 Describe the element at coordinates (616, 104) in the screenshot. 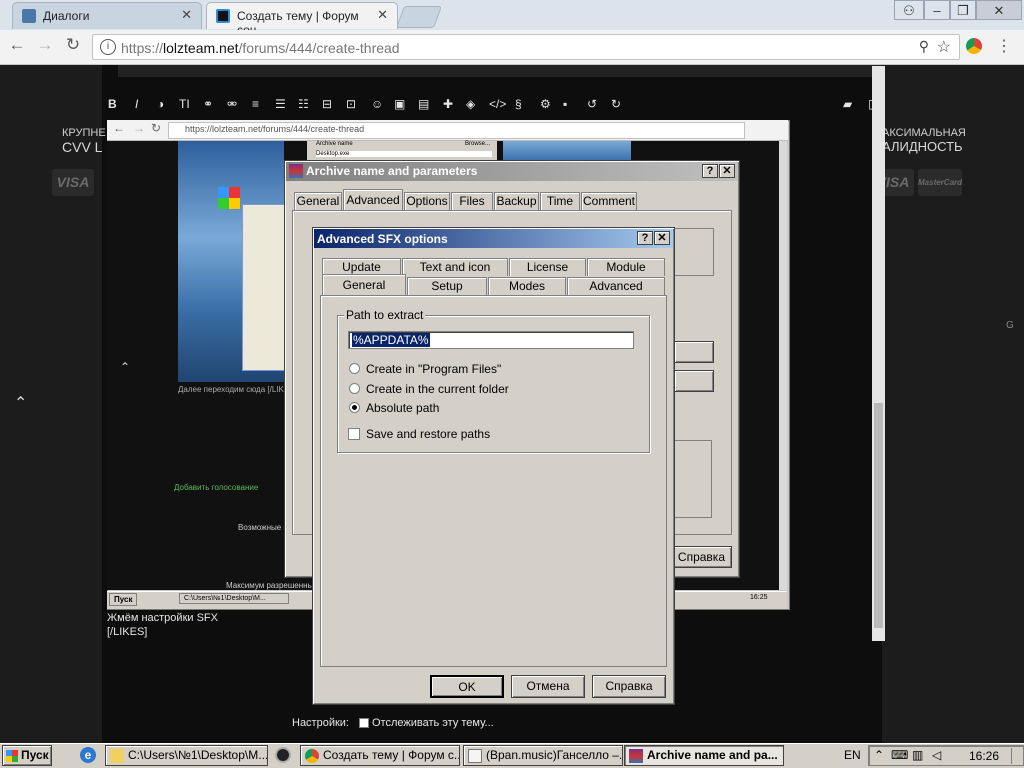

I see `redo-icon: ↻` at that location.